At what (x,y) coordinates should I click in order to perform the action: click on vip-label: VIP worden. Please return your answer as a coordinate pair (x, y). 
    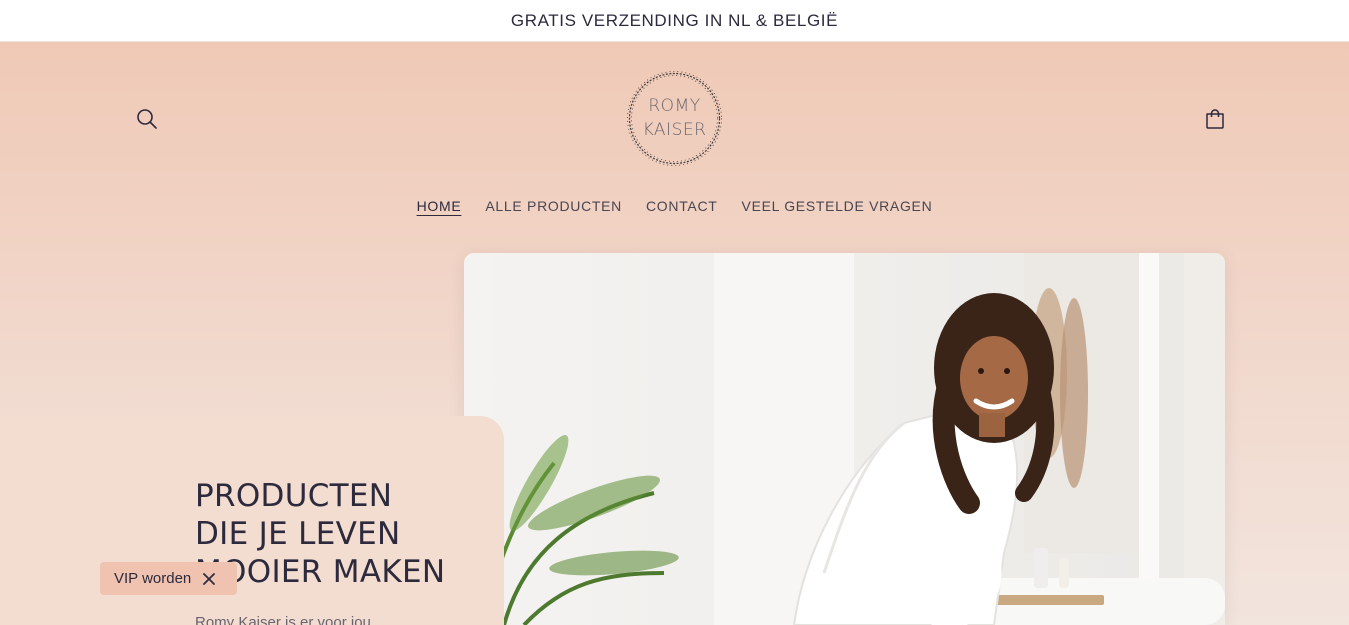
    Looking at the image, I should click on (153, 578).